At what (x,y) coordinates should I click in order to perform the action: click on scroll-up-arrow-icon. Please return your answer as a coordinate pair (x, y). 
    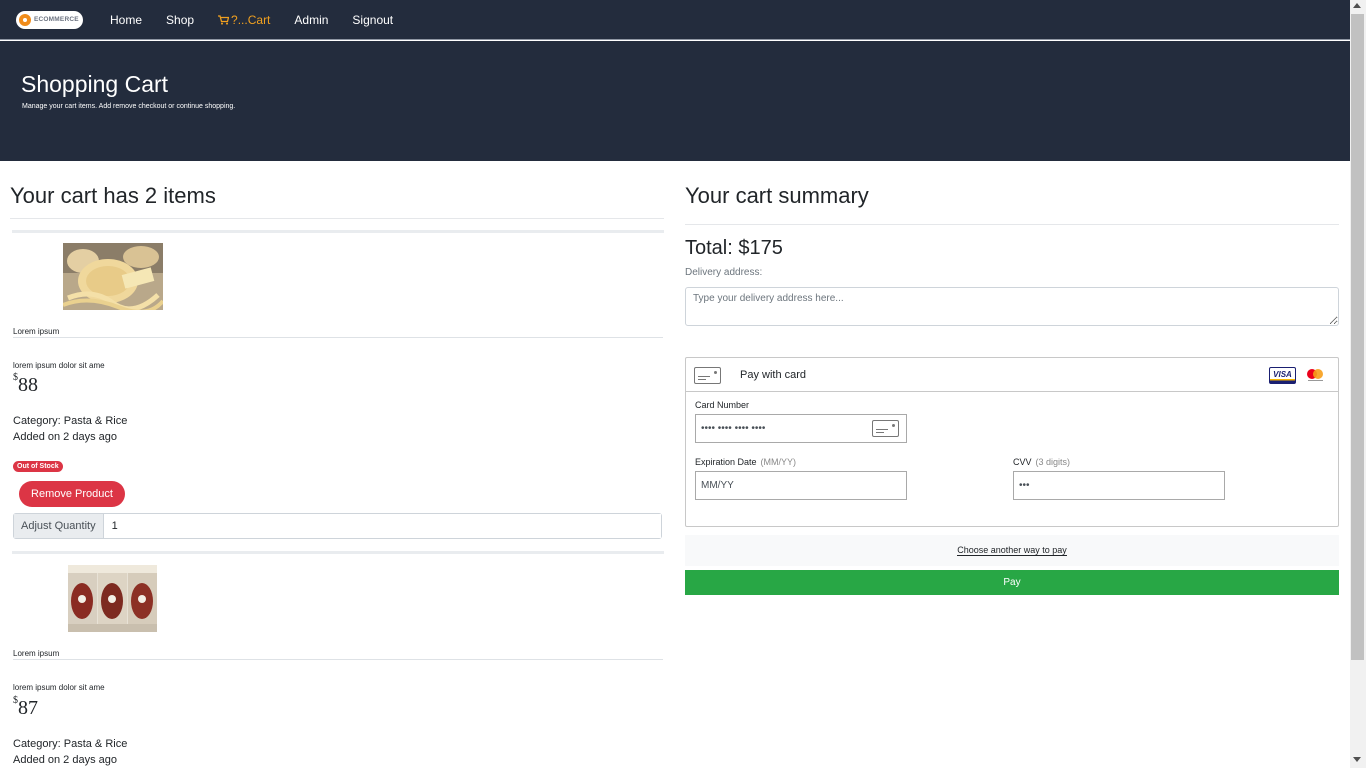
    Looking at the image, I should click on (1357, 5).